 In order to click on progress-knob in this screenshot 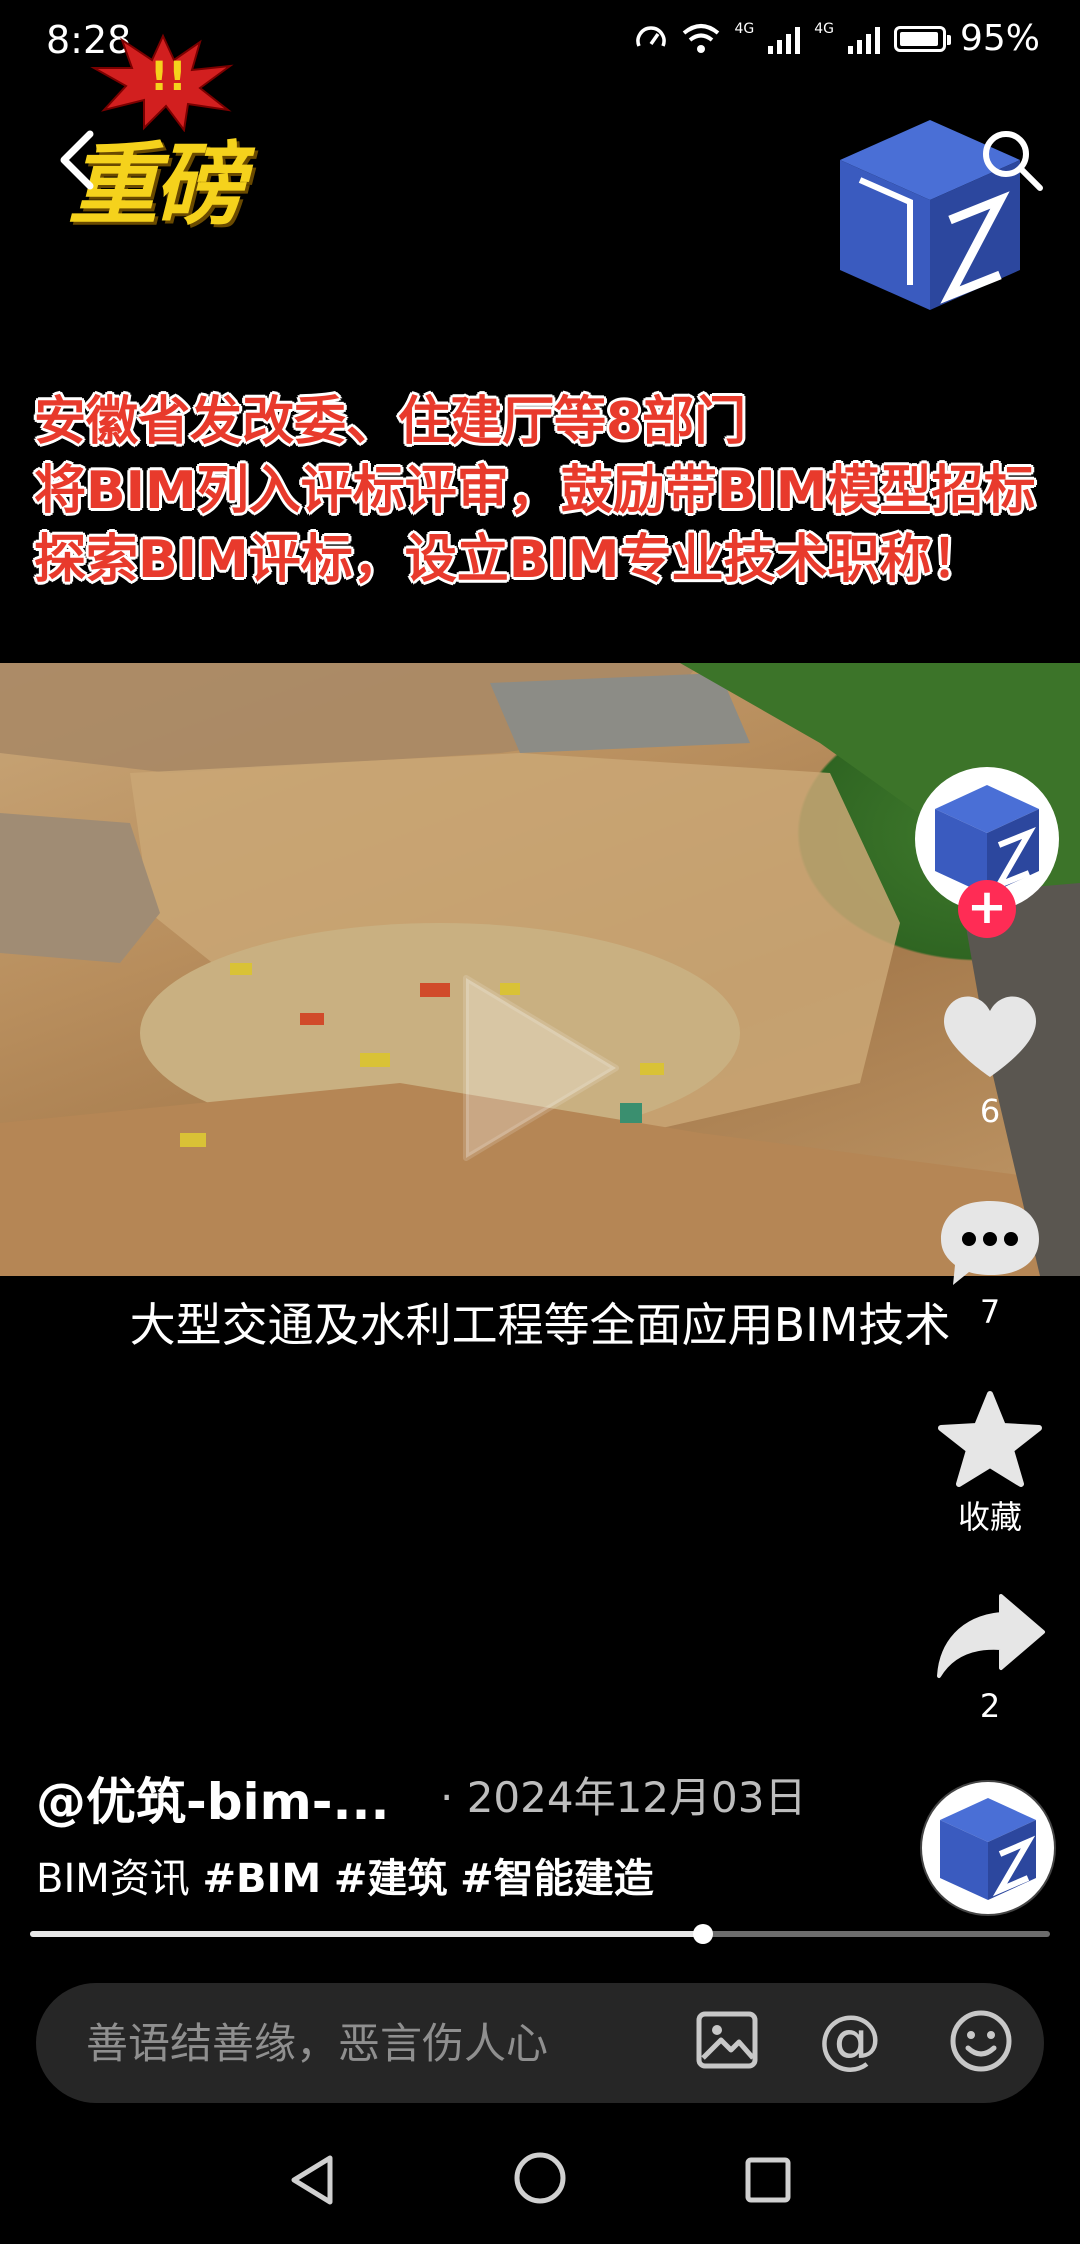, I will do `click(703, 1934)`.